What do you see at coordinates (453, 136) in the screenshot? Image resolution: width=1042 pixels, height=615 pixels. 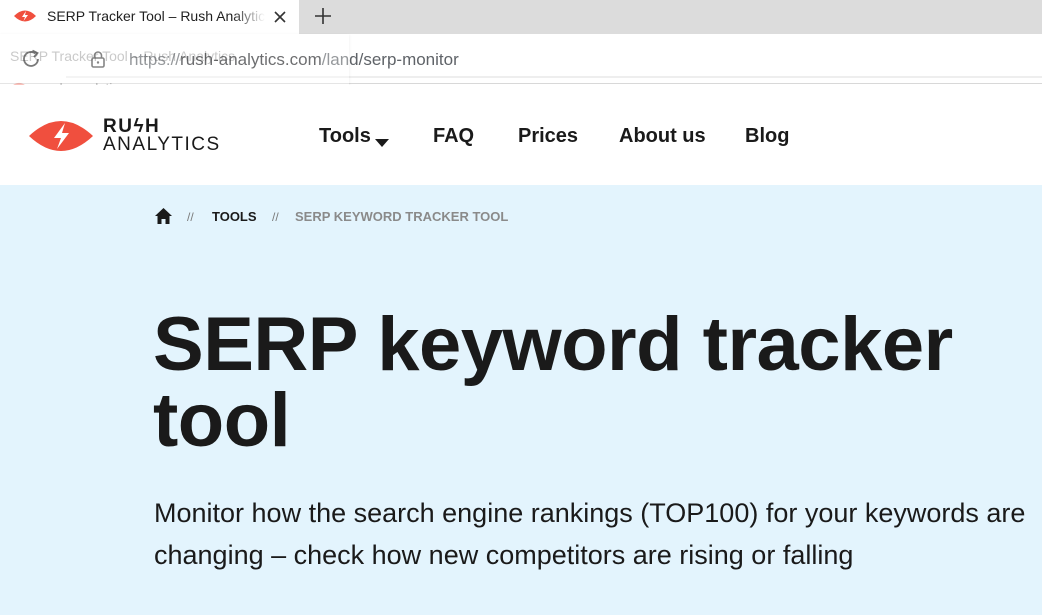 I see `nav-item-faq: FAQ` at bounding box center [453, 136].